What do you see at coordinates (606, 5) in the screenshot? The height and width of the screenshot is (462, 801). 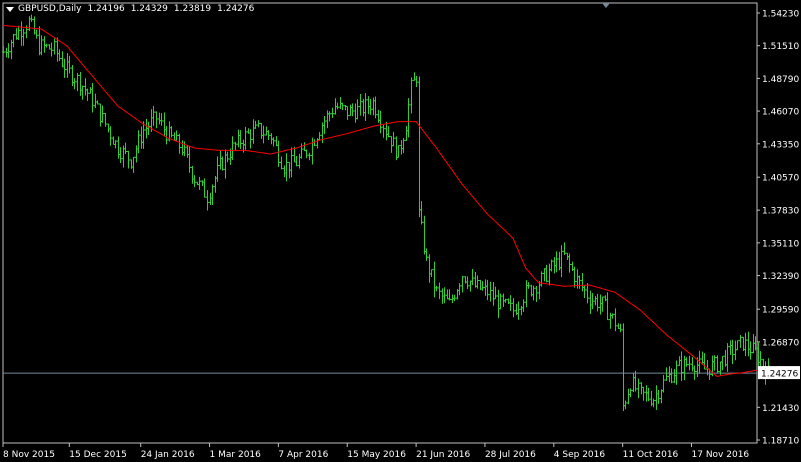 I see `chart-shift-marker-icon` at bounding box center [606, 5].